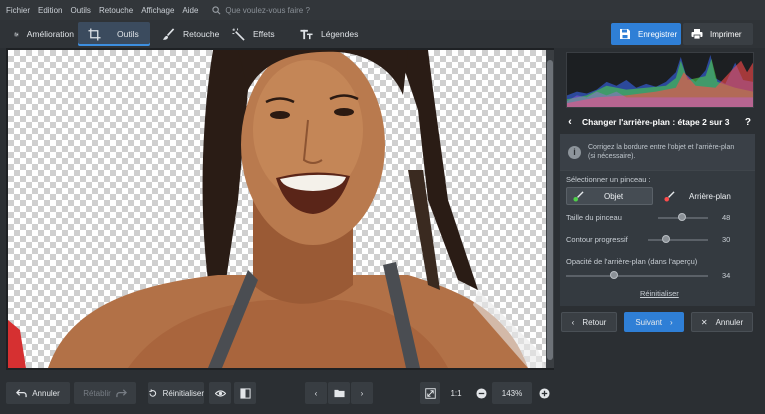  What do you see at coordinates (726, 34) in the screenshot?
I see `print-label: Imprimer` at bounding box center [726, 34].